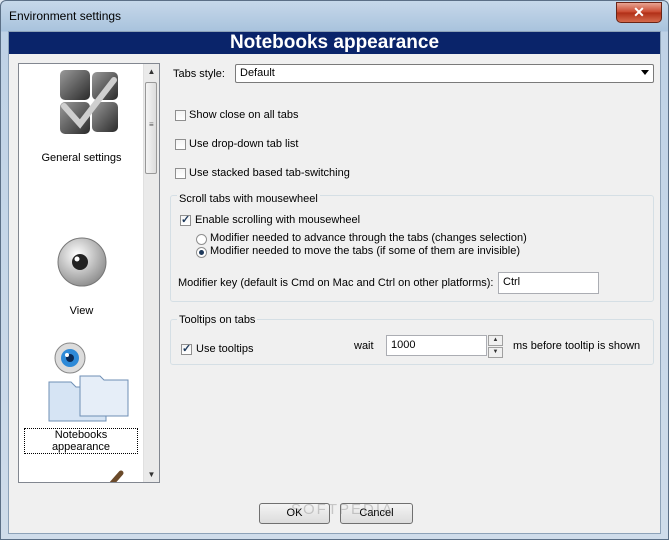  Describe the element at coordinates (364, 346) in the screenshot. I see `wait-label: wait` at that location.